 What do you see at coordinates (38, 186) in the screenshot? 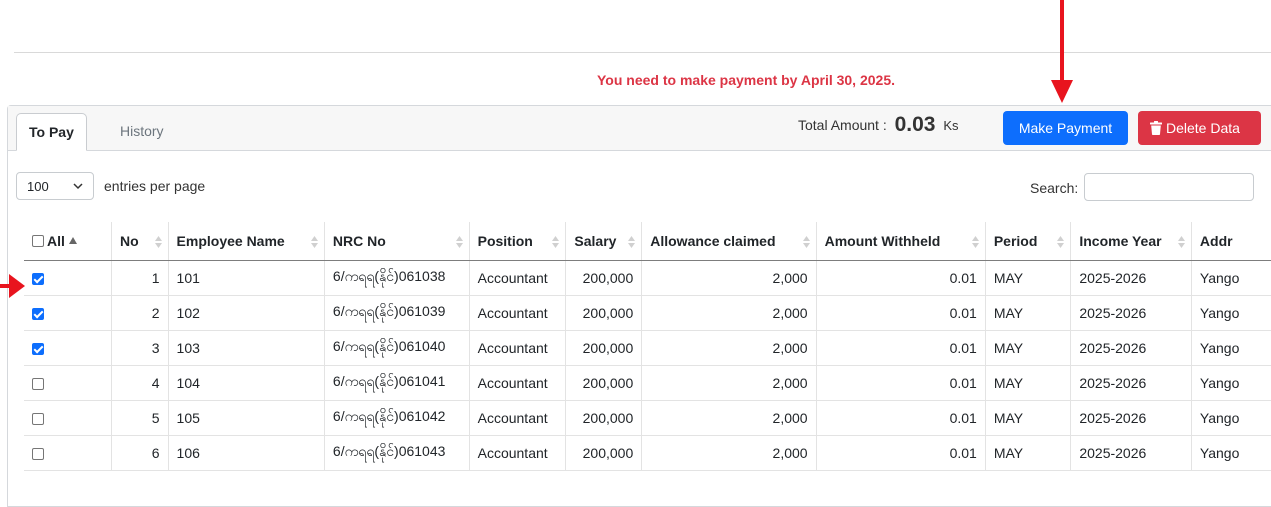
I see `entries-per-page-value: 100` at bounding box center [38, 186].